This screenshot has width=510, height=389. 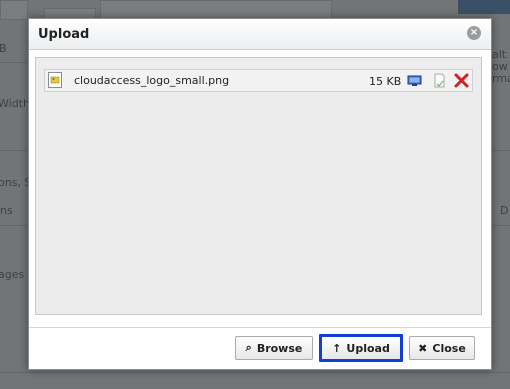 What do you see at coordinates (260, 327) in the screenshot?
I see `footer-divider` at bounding box center [260, 327].